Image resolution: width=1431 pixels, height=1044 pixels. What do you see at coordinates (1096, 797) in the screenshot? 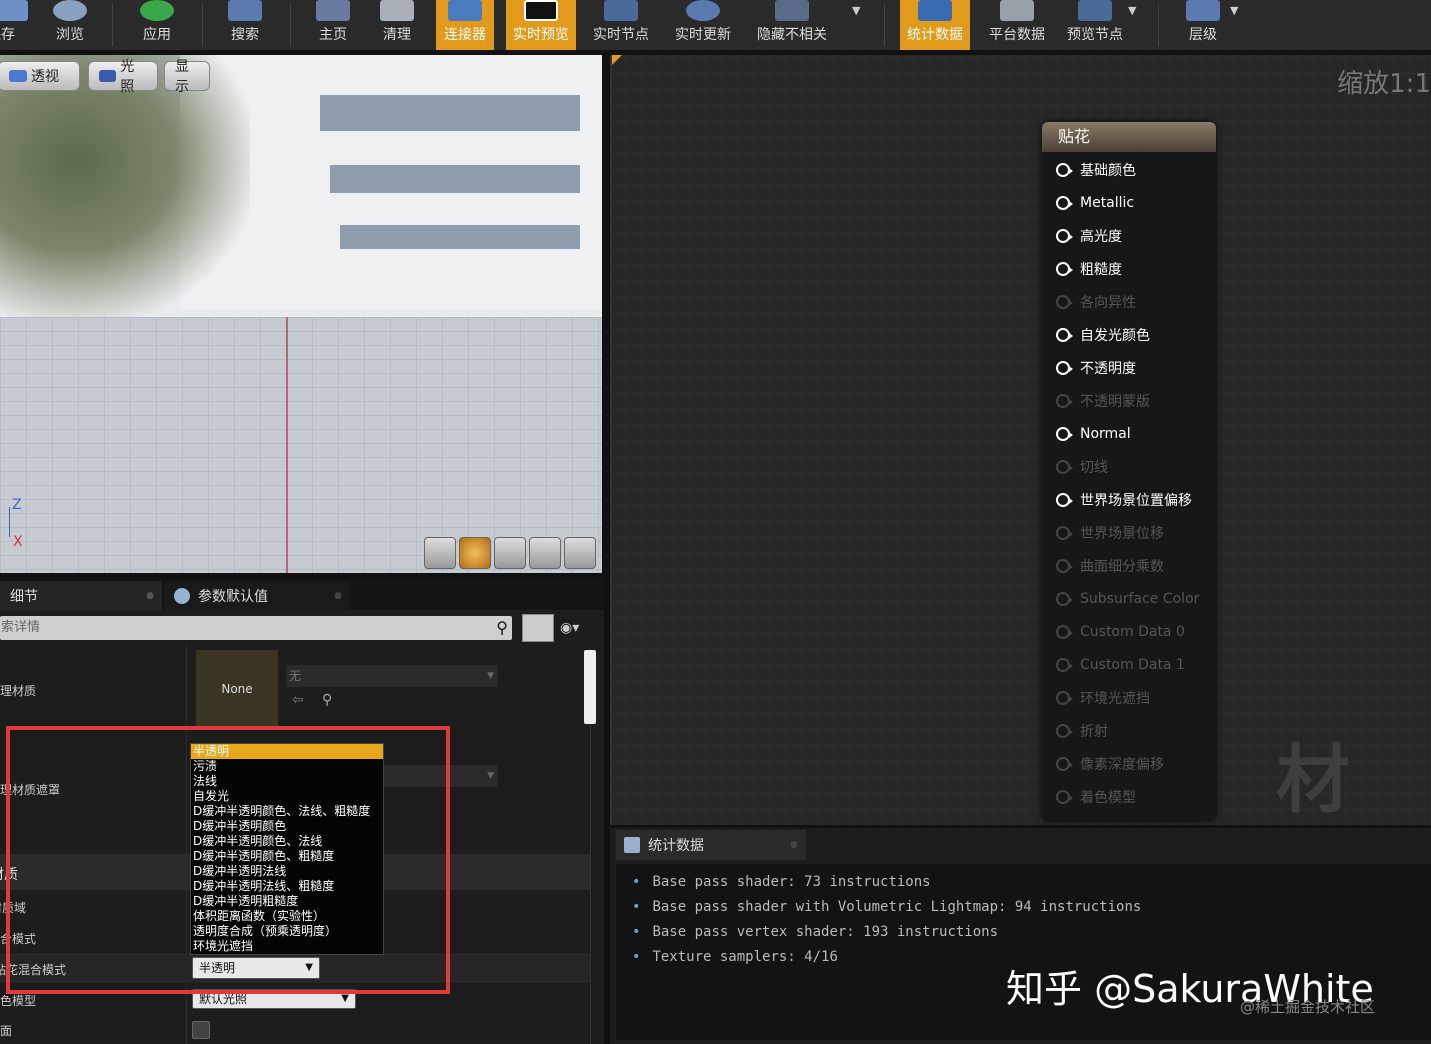
I see `node-pin: 着色模型` at bounding box center [1096, 797].